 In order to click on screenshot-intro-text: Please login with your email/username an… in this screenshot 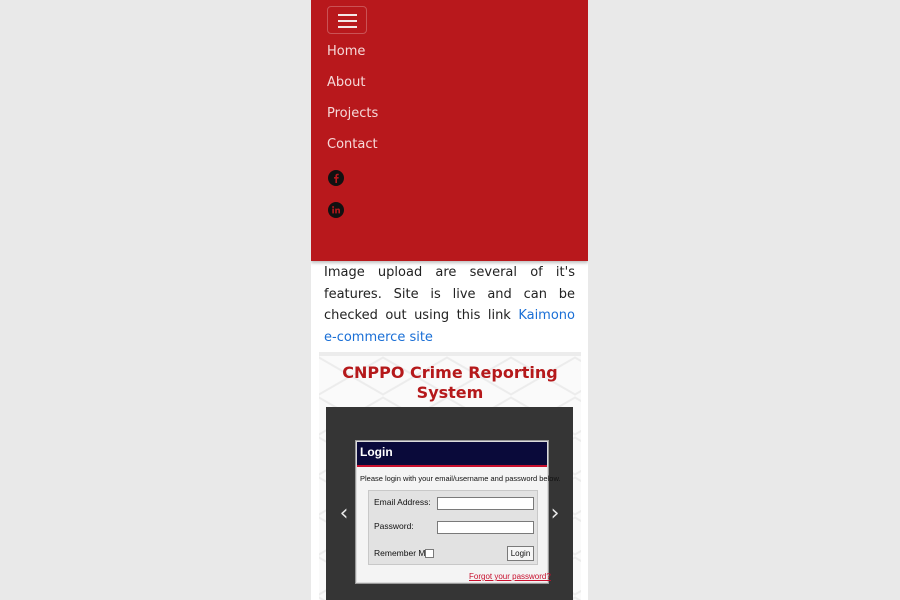, I will do `click(460, 478)`.